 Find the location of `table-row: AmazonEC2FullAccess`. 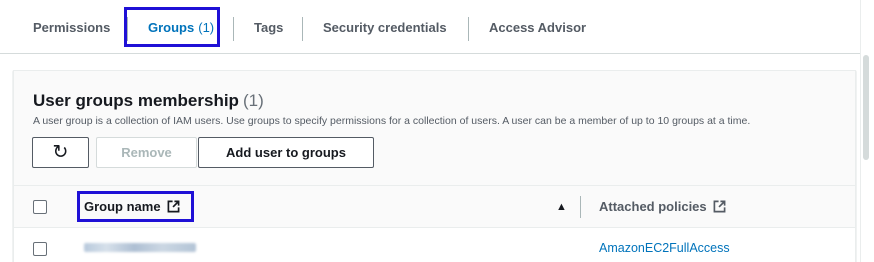

table-row: AmazonEC2FullAccess is located at coordinates (434, 245).